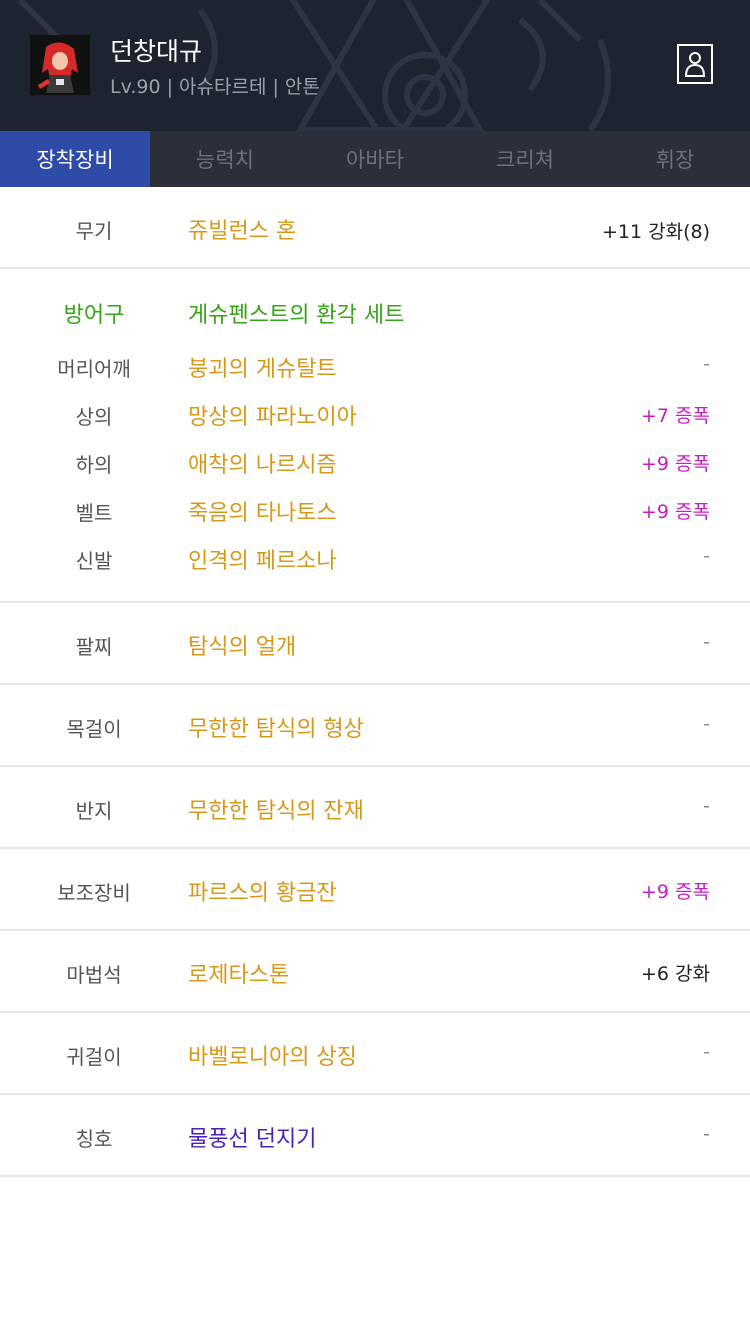  I want to click on equipment-row-necklace: 목걸이 무한한 탐식의 형상 -, so click(375, 725).